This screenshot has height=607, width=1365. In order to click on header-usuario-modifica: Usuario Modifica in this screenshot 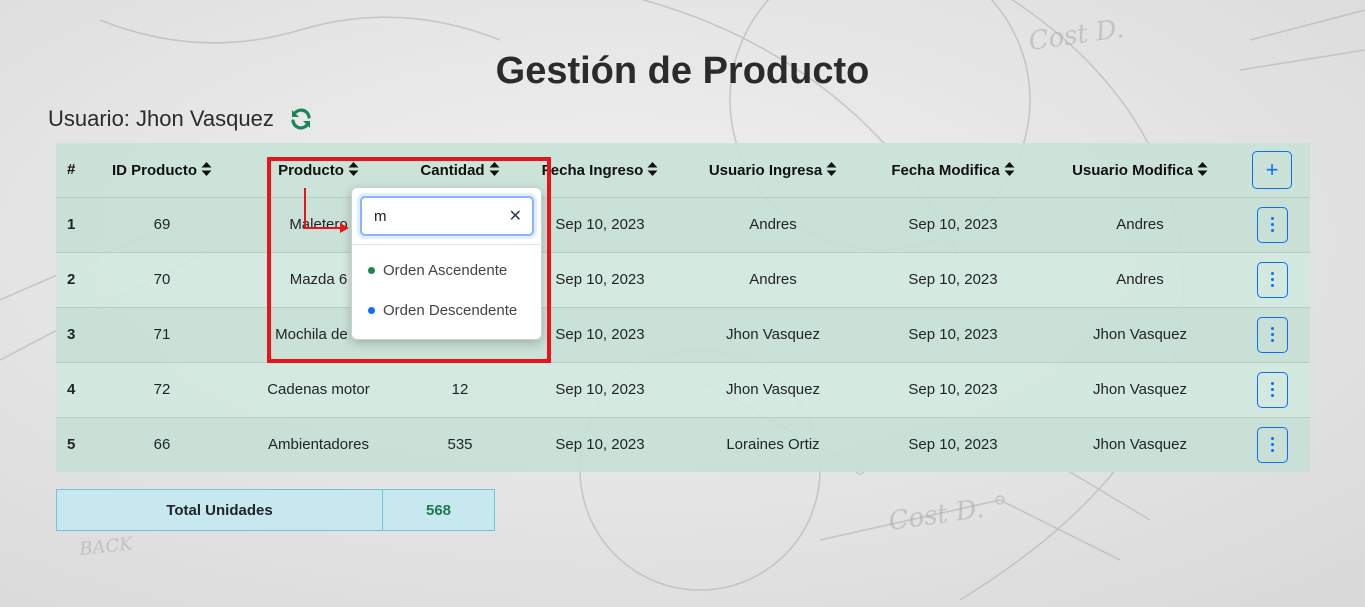, I will do `click(1140, 170)`.